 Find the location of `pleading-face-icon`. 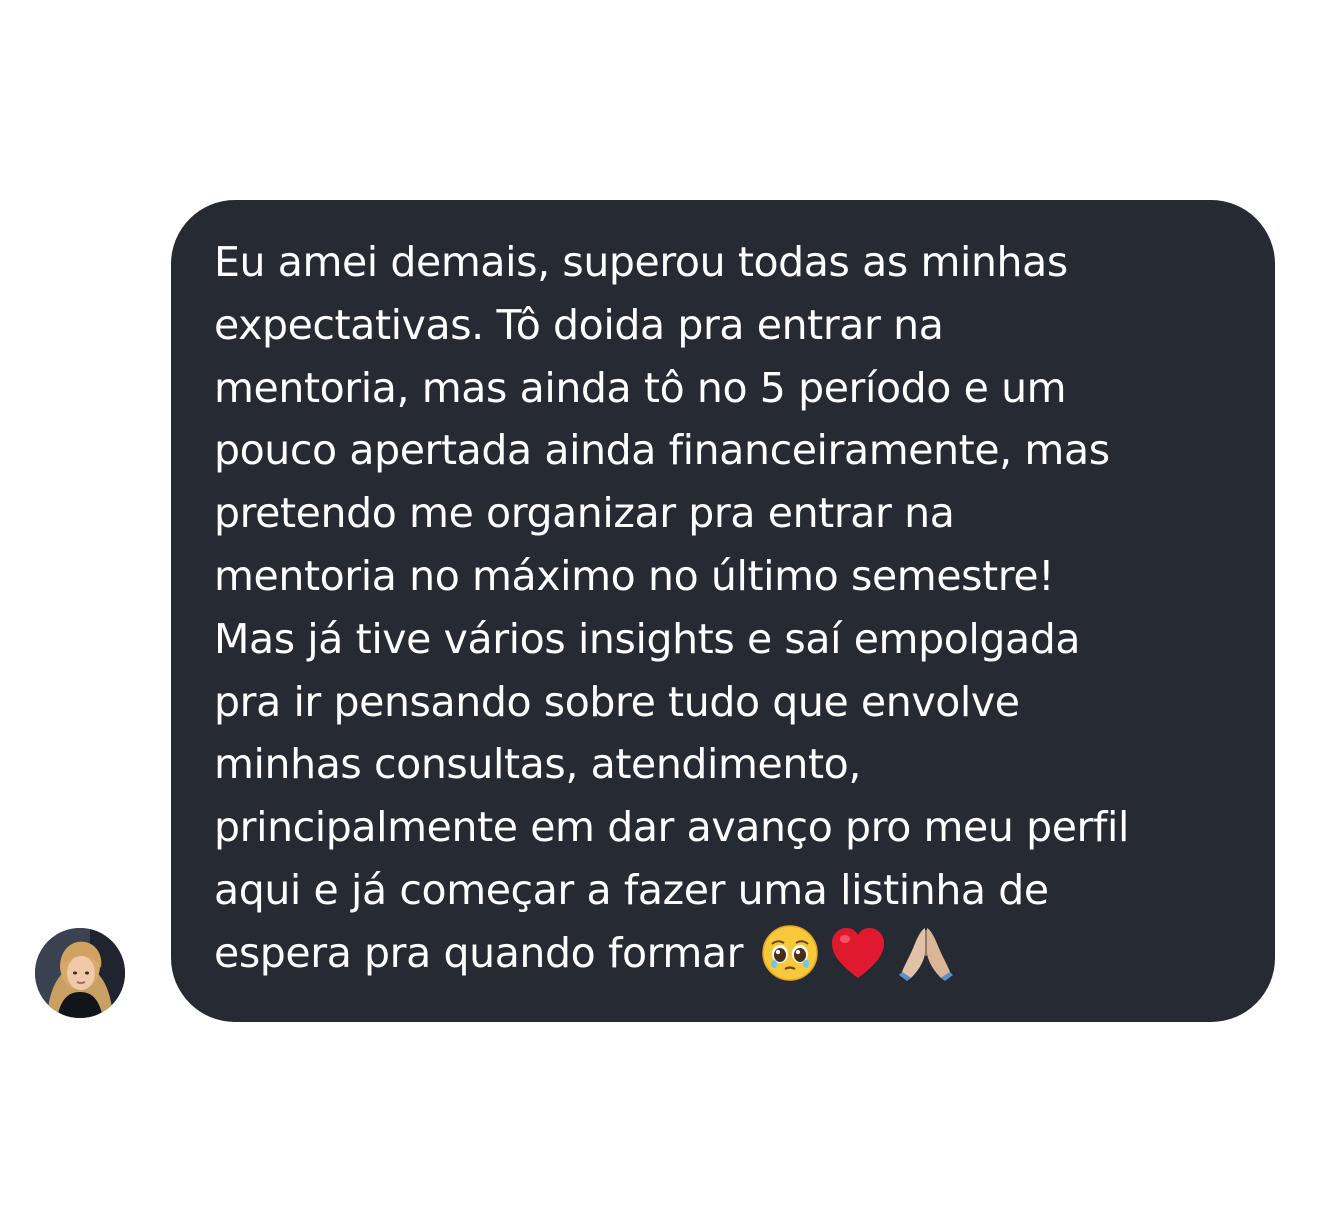

pleading-face-icon is located at coordinates (790, 953).